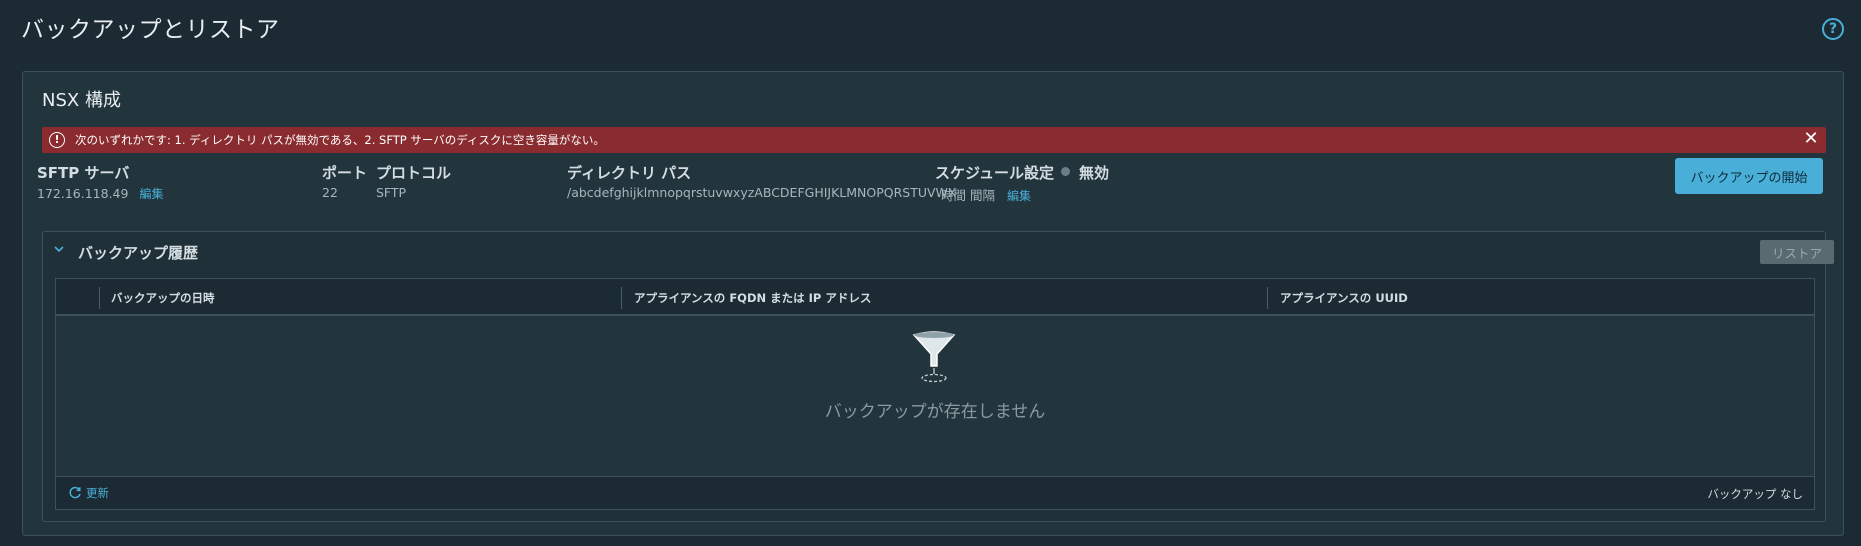 This screenshot has height=546, width=1861. What do you see at coordinates (1094, 173) in the screenshot?
I see `schedule-status: 無効` at bounding box center [1094, 173].